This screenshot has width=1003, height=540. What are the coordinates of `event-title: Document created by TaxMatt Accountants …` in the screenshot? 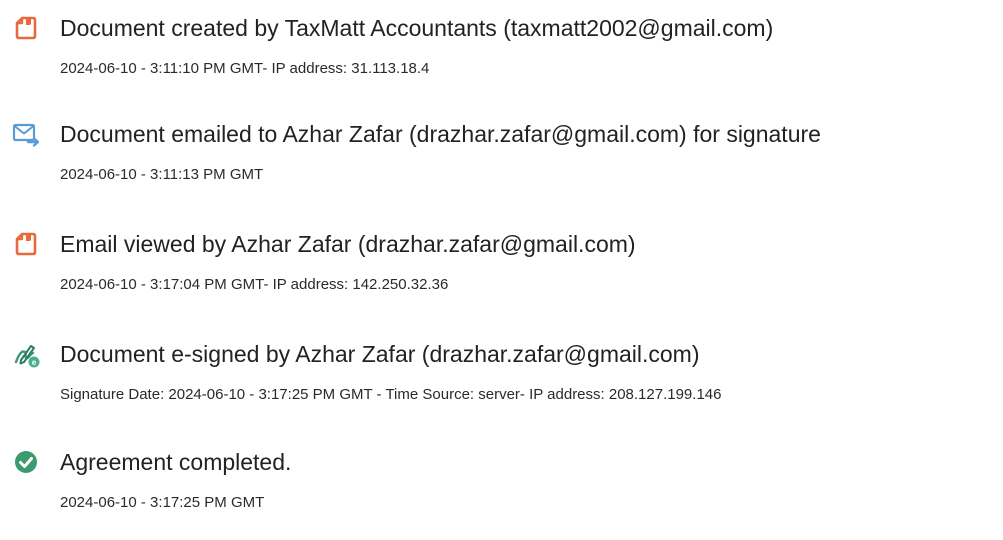 It's located at (417, 28).